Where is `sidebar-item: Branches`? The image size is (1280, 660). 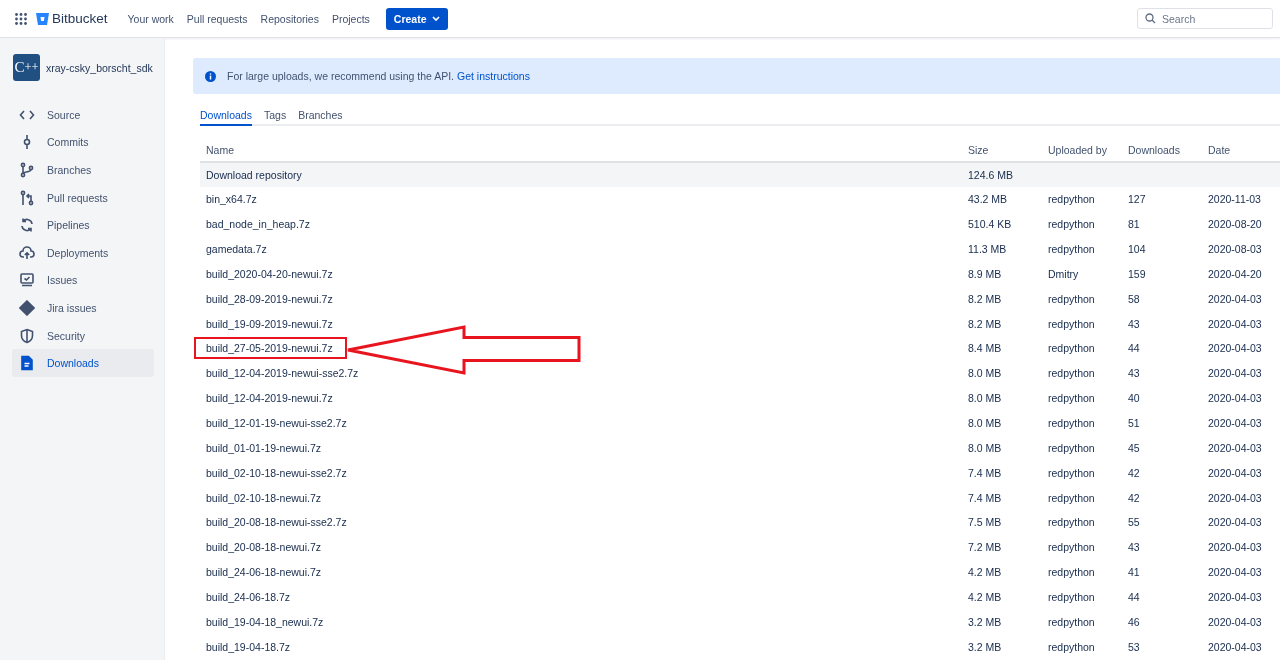
sidebar-item: Branches is located at coordinates (83, 170).